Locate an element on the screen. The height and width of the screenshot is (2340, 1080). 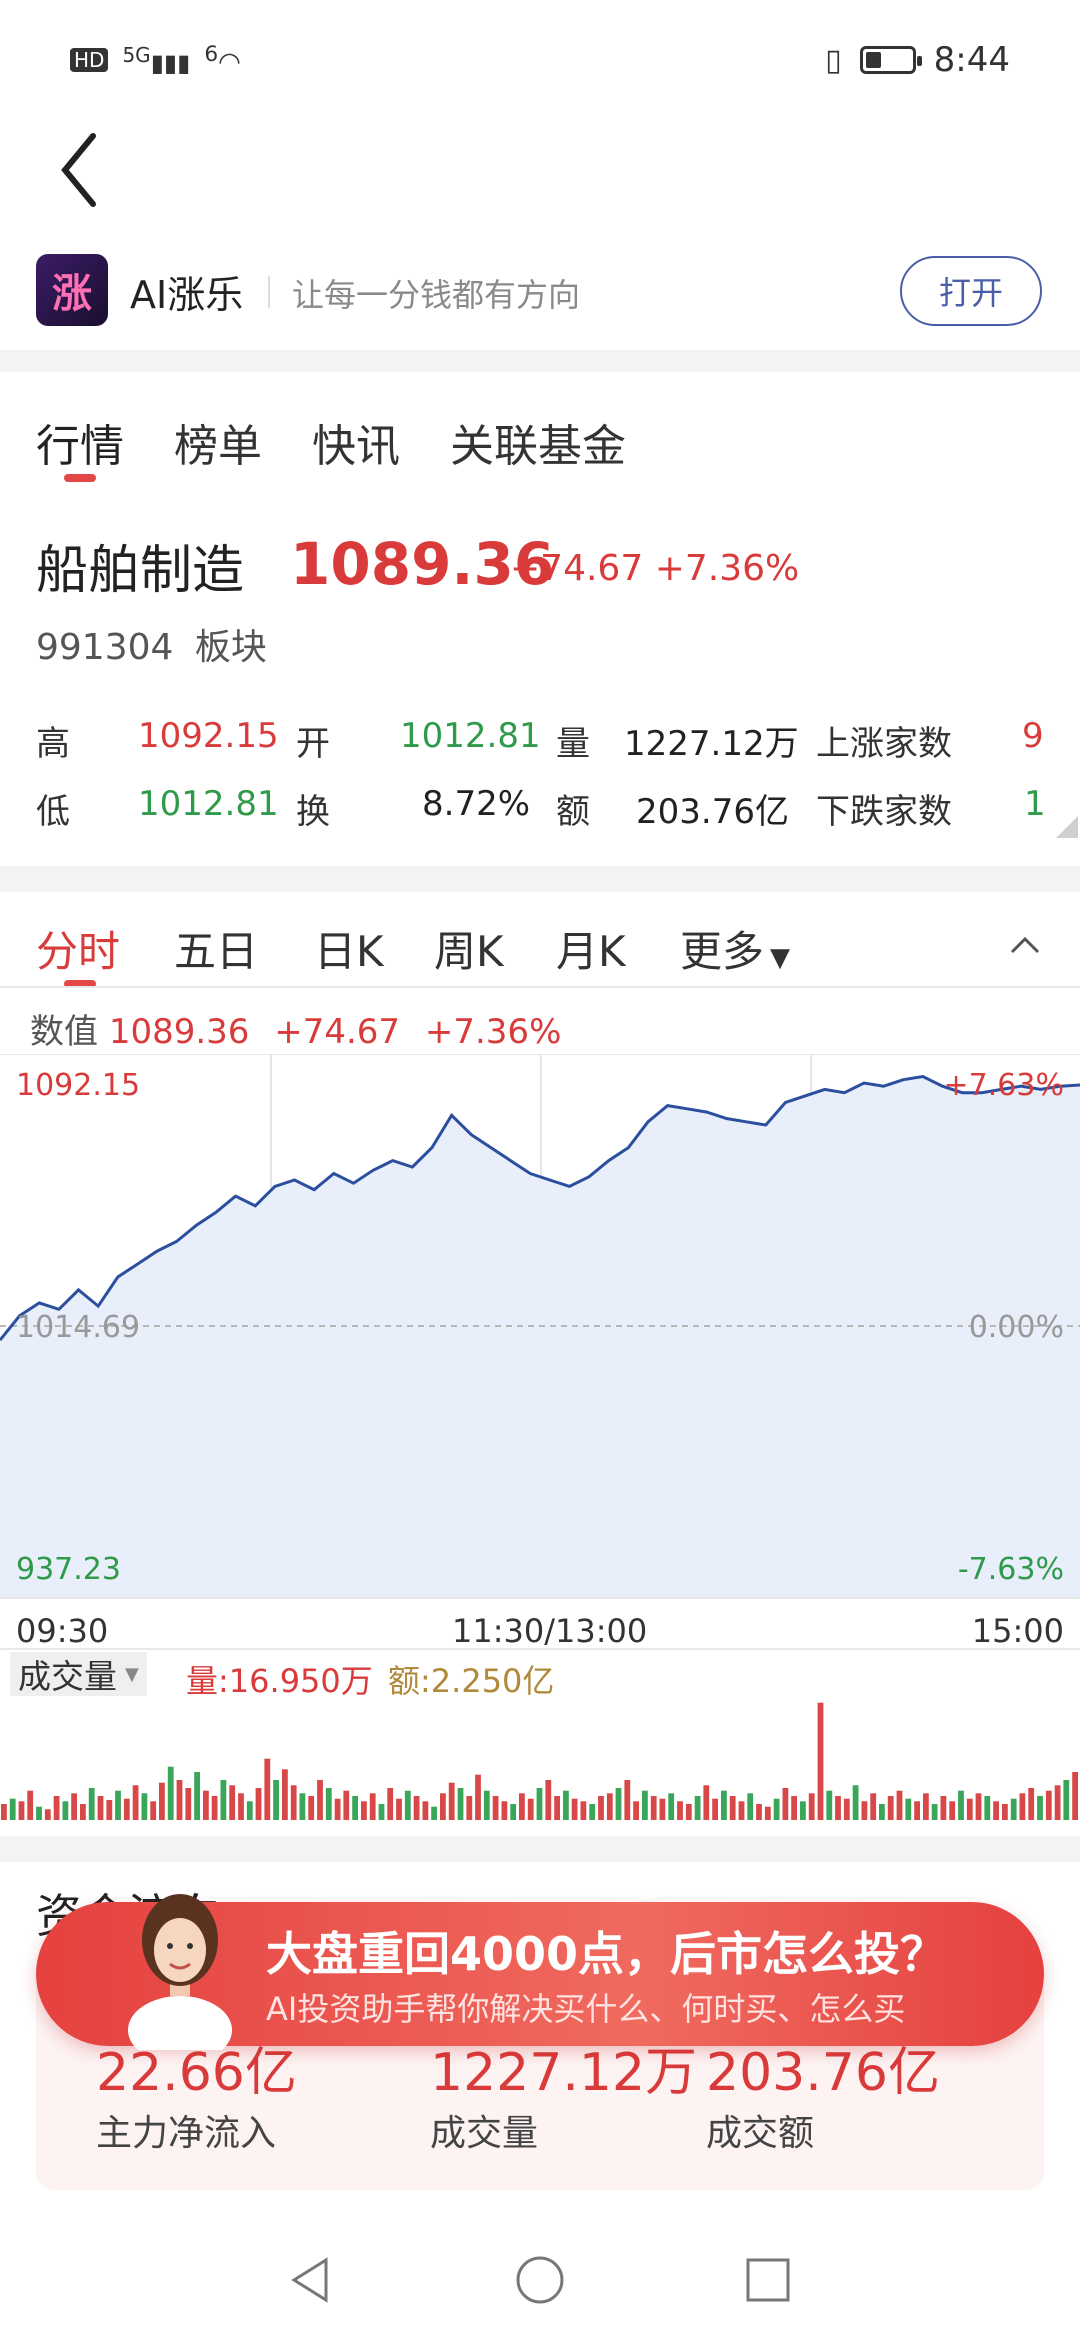
info-change: +74.67 is located at coordinates (337, 1032).